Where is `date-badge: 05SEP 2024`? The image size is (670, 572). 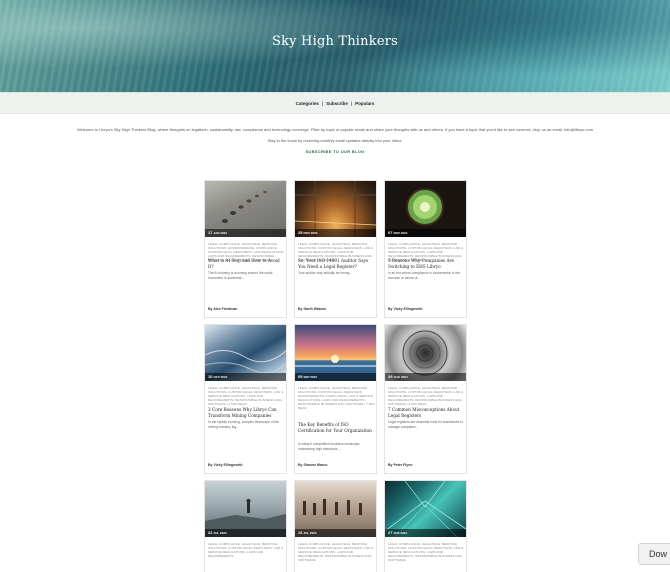 date-badge: 05SEP 2024 is located at coordinates (335, 377).